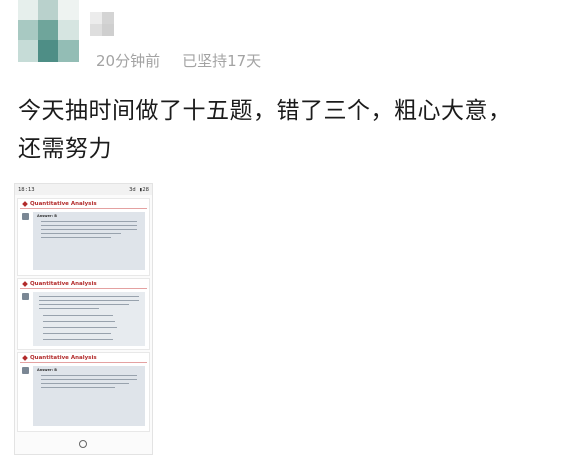  I want to click on avatar, so click(48, 31).